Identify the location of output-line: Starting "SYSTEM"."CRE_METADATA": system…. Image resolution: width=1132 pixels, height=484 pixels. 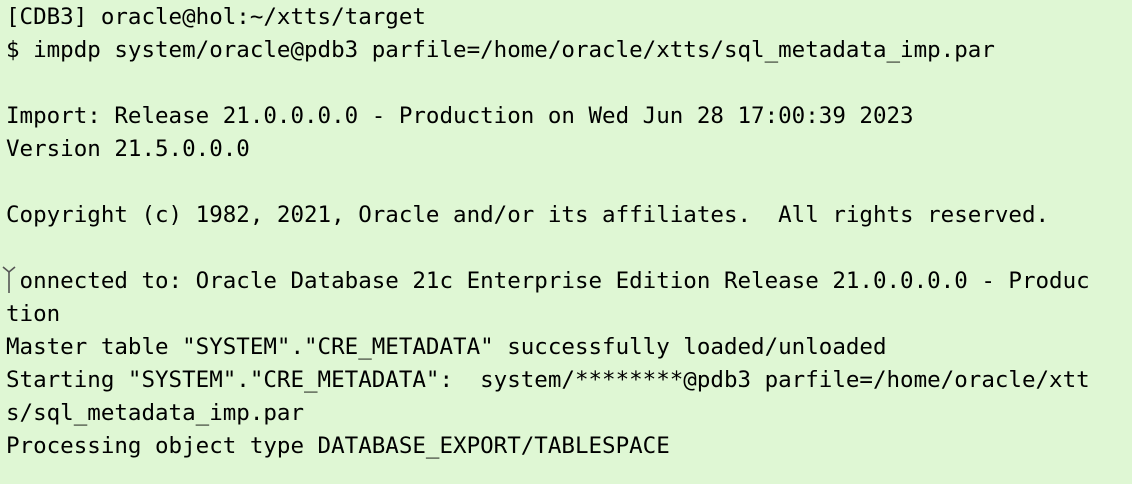
(548, 380).